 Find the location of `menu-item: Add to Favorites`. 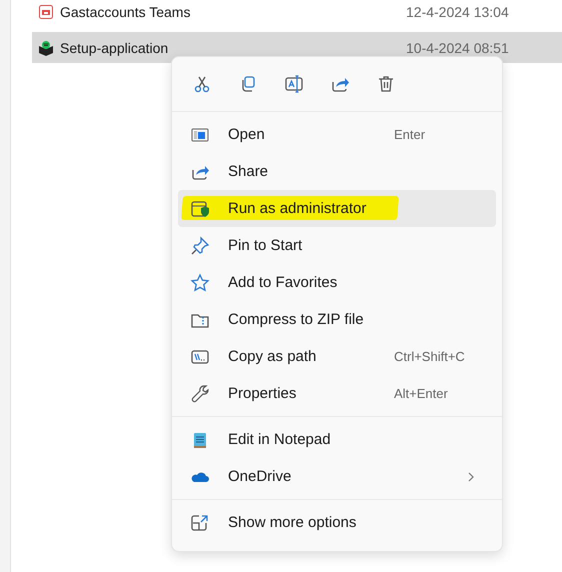

menu-item: Add to Favorites is located at coordinates (337, 282).